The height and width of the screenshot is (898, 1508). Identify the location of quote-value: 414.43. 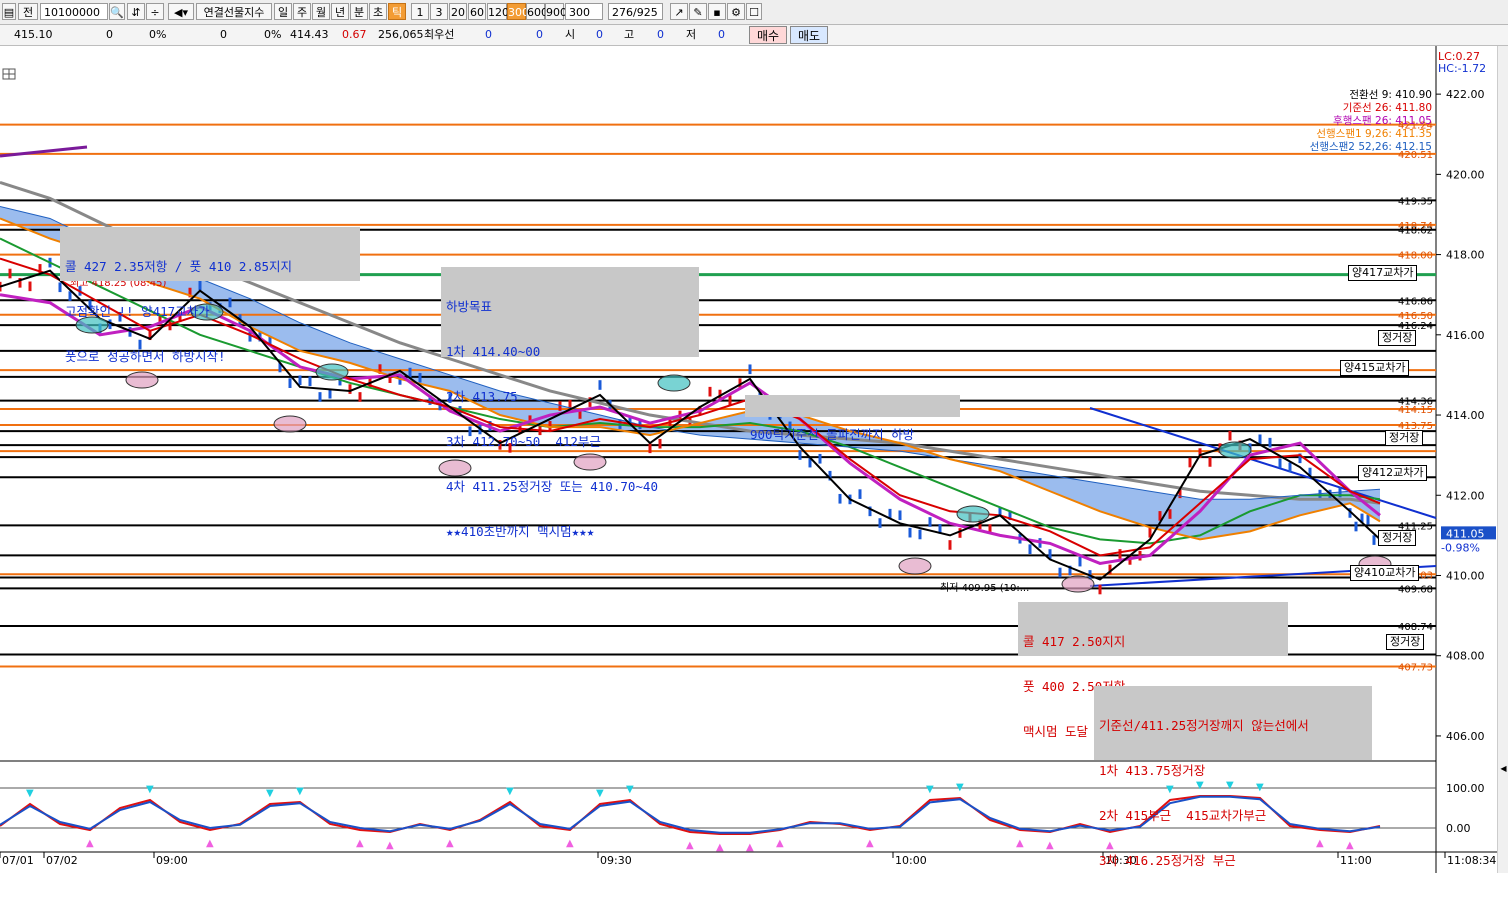
(309, 34).